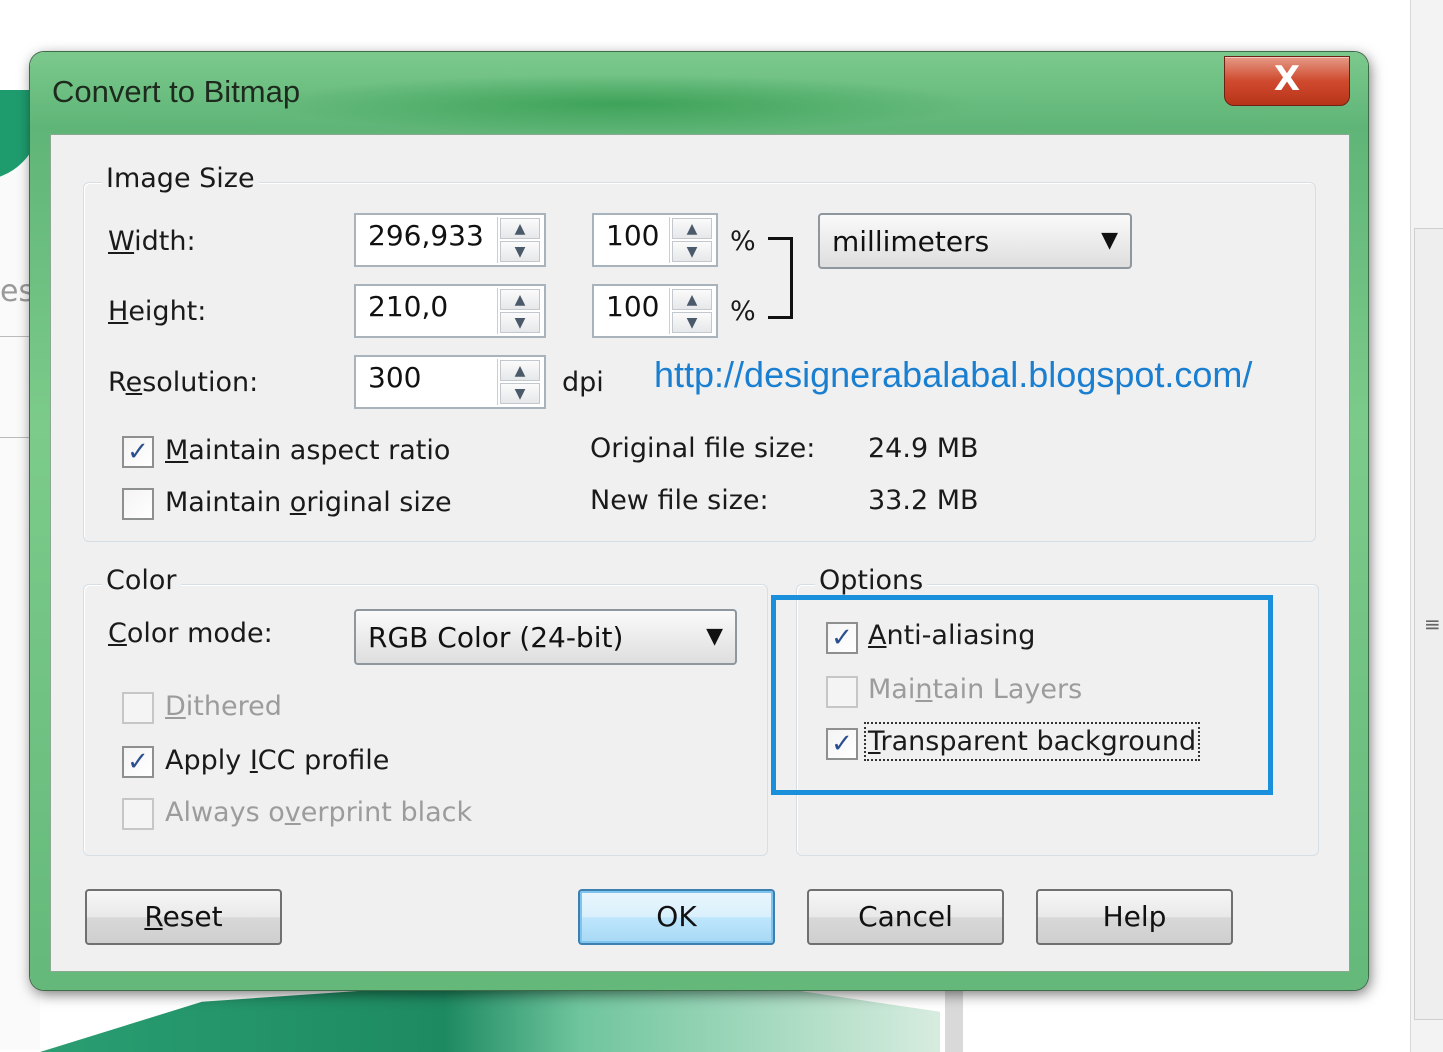  Describe the element at coordinates (1134, 917) in the screenshot. I see `help-button: Help` at that location.